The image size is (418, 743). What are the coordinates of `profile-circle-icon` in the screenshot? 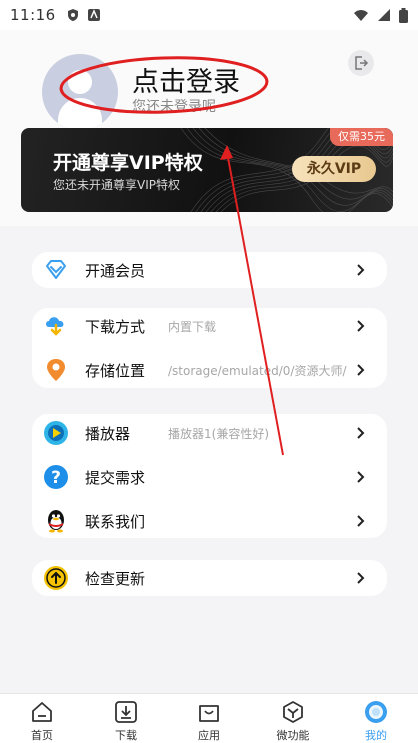 It's located at (376, 712).